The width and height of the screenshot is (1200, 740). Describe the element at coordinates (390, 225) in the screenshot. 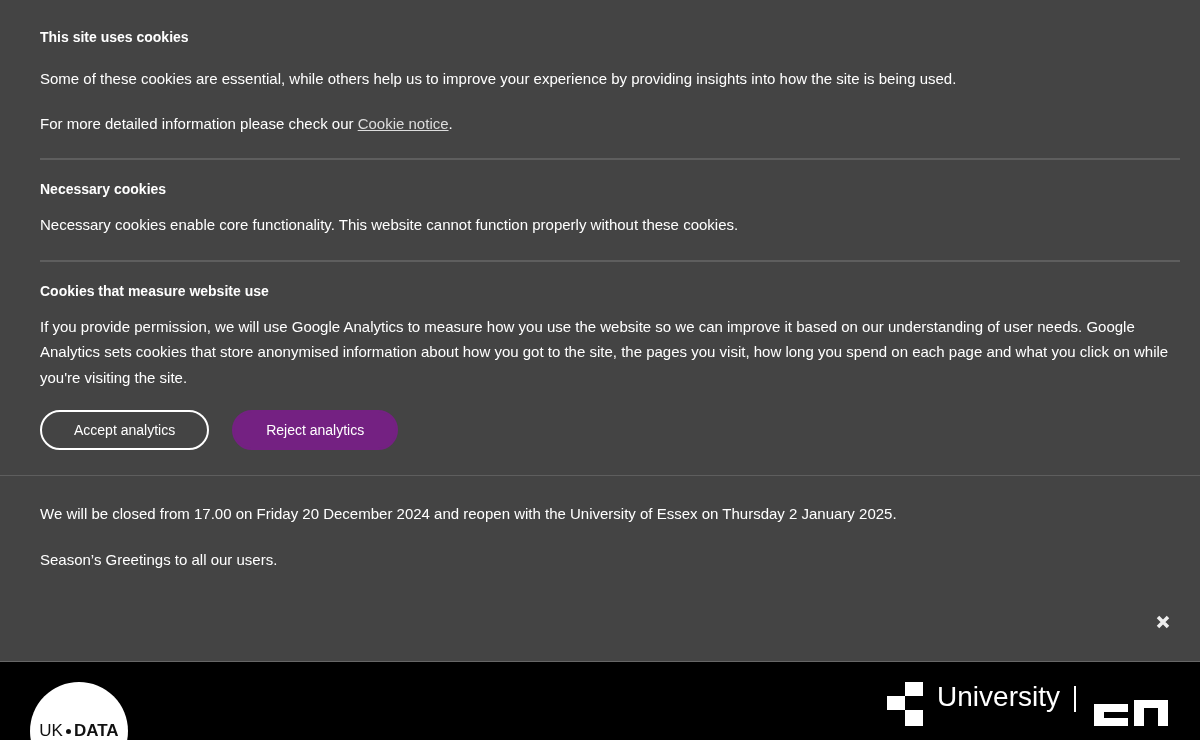

I see `section-text: Necessary cookies enable core functionality. This website cannot function properly without these cookies.` at that location.